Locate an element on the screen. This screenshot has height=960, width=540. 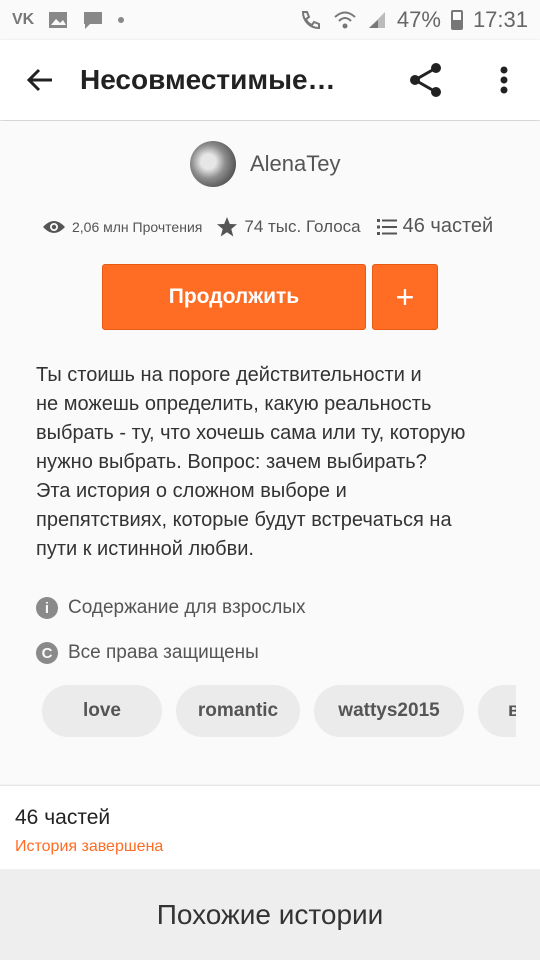
more-options-button is located at coordinates (504, 80).